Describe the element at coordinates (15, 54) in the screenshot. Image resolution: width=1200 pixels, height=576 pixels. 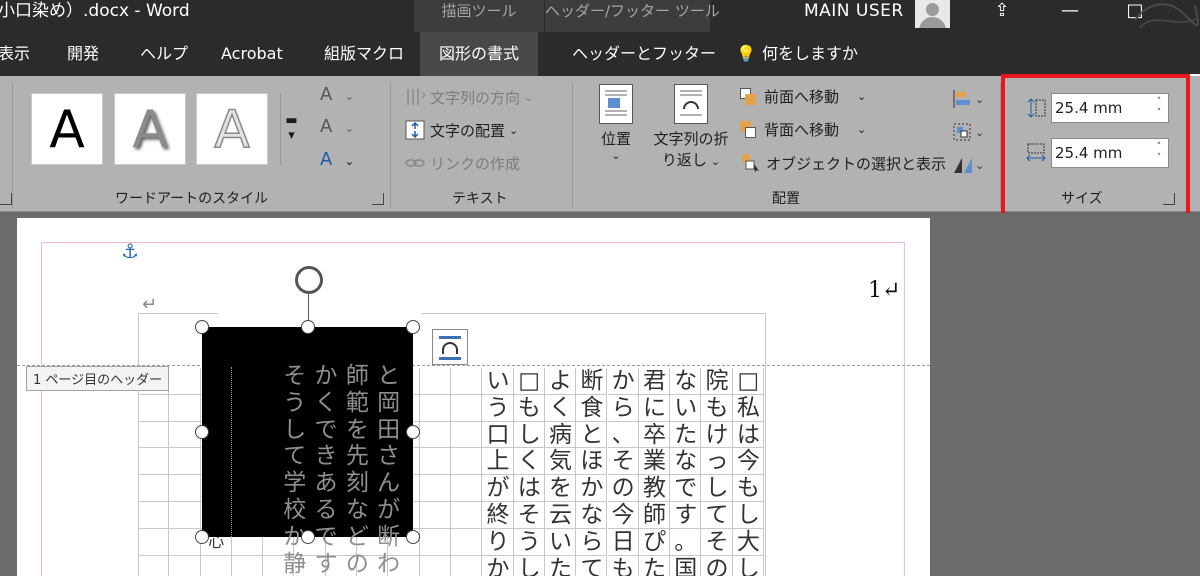
I see `tab-view: 表示` at that location.